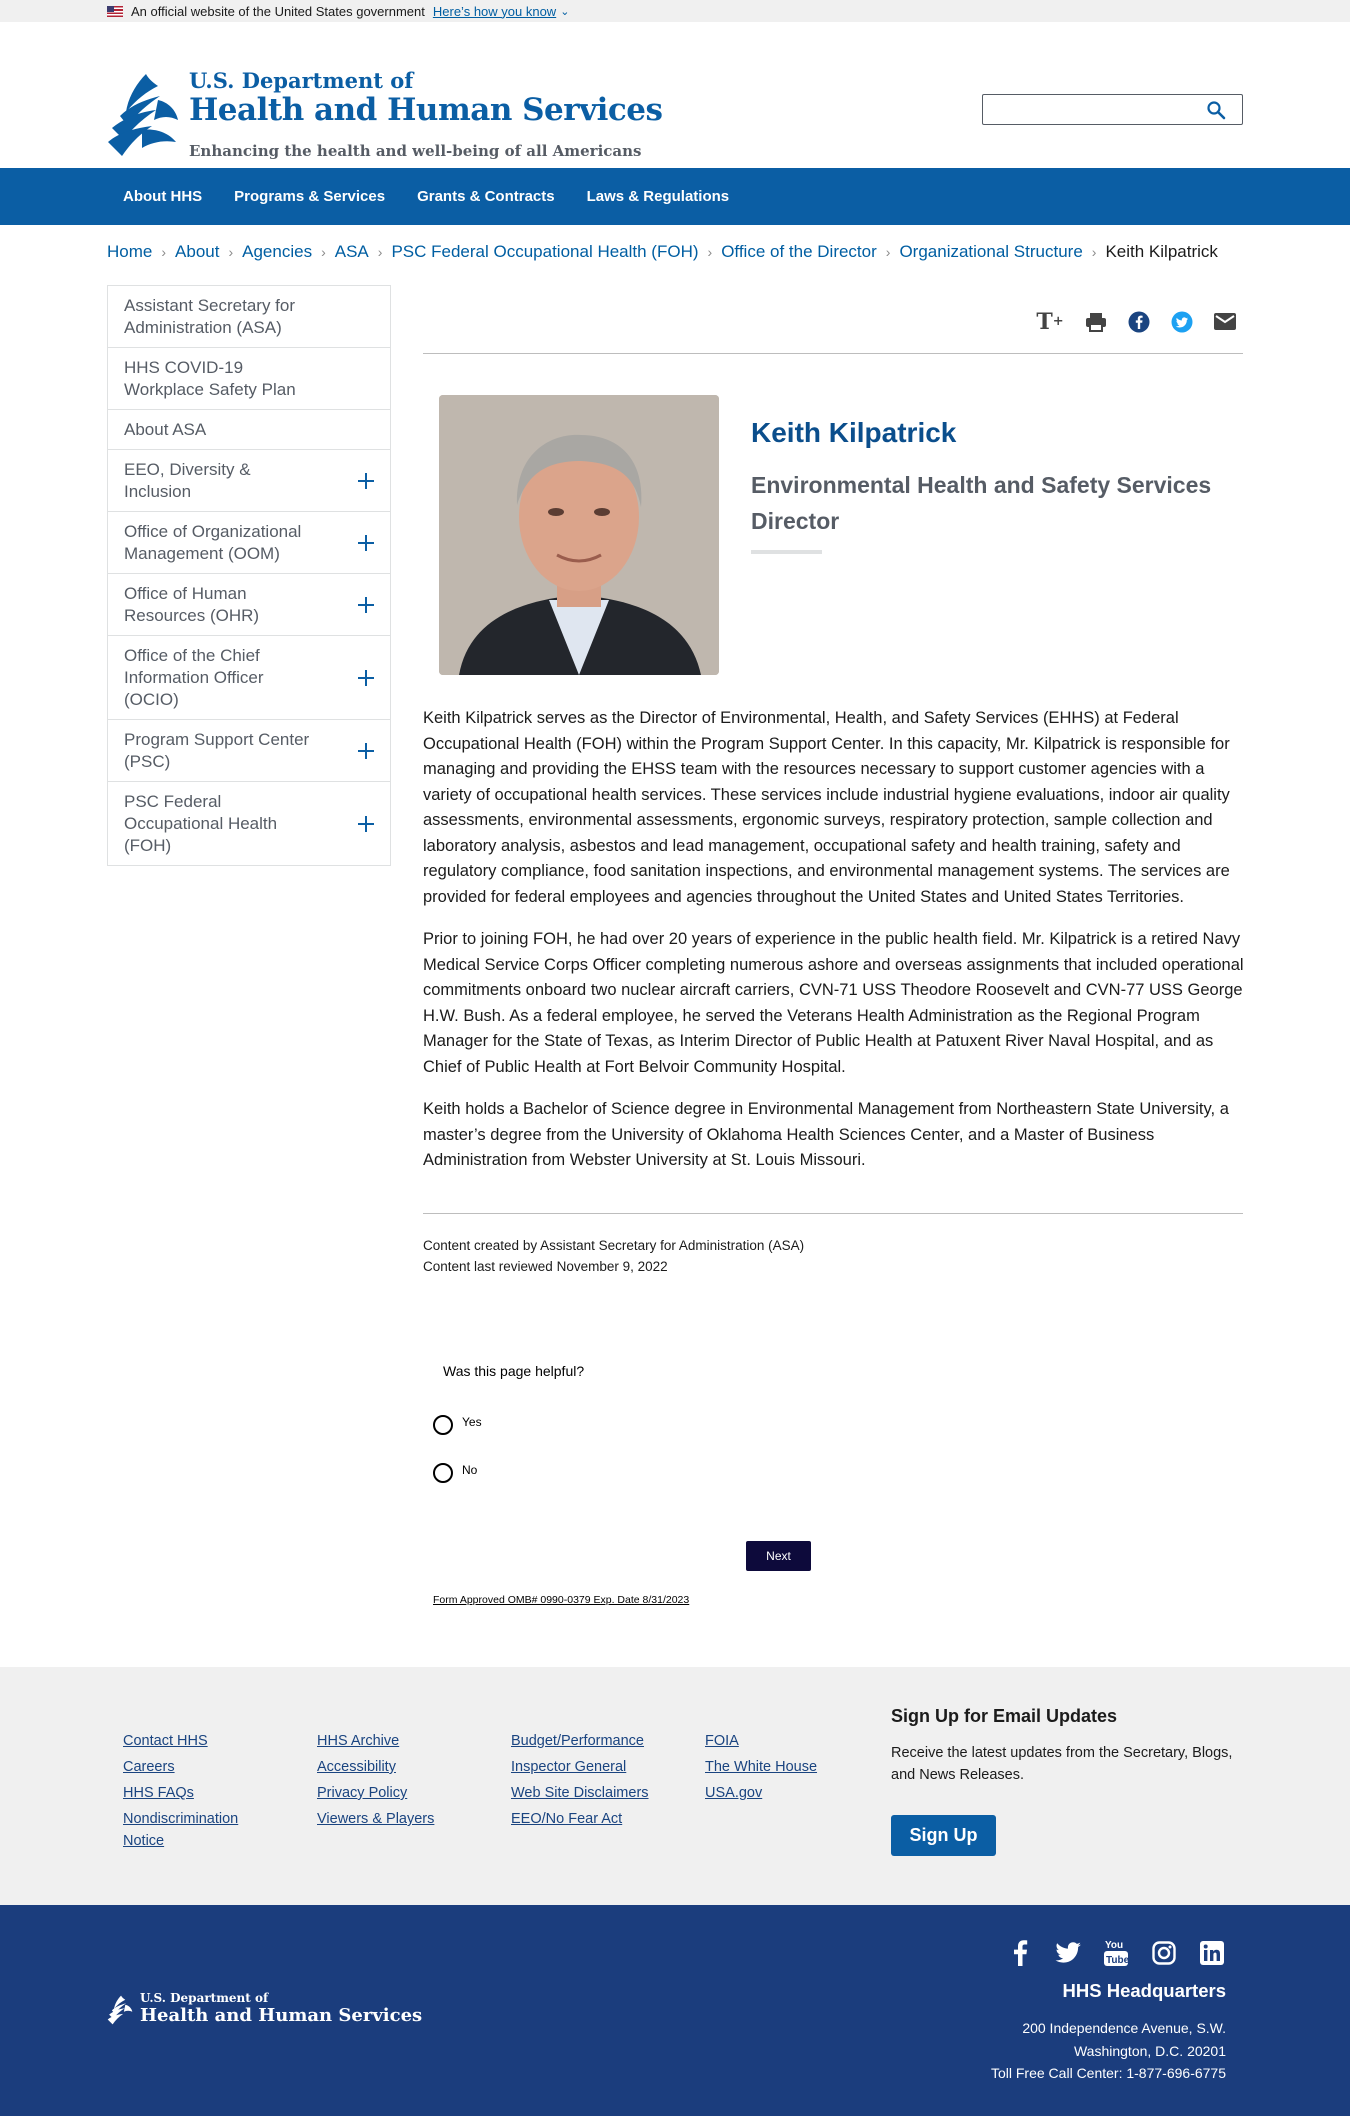  Describe the element at coordinates (402, 1741) in the screenshot. I see `footer-link: HHS Archive` at that location.